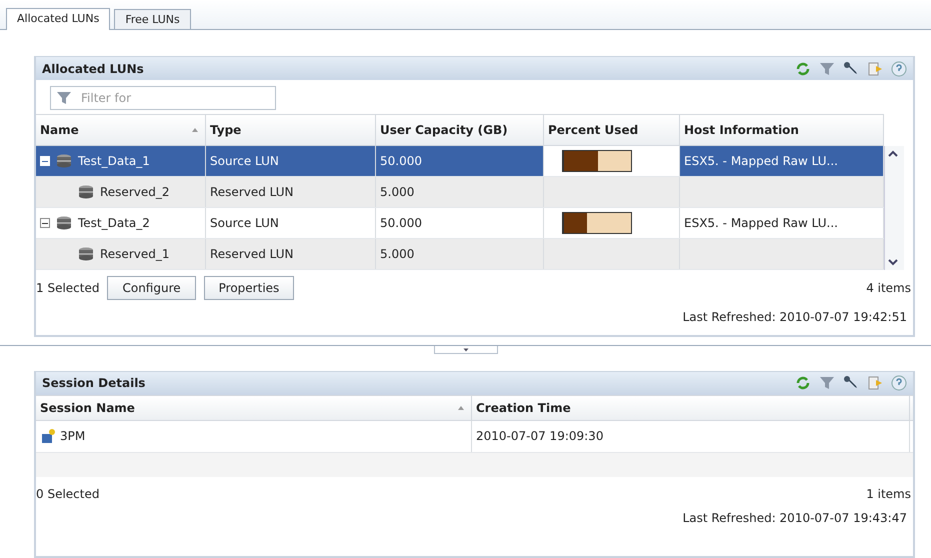 Image resolution: width=931 pixels, height=558 pixels. Describe the element at coordinates (888, 288) in the screenshot. I see `item-count: 4 items` at that location.